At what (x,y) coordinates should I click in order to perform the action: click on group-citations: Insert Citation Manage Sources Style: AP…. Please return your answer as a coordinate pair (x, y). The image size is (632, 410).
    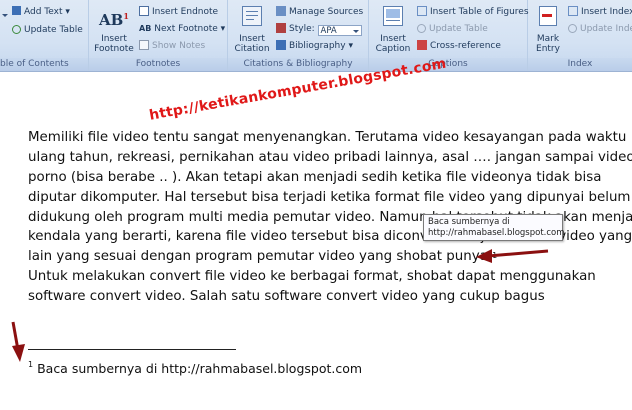
    Looking at the image, I should click on (298, 35).